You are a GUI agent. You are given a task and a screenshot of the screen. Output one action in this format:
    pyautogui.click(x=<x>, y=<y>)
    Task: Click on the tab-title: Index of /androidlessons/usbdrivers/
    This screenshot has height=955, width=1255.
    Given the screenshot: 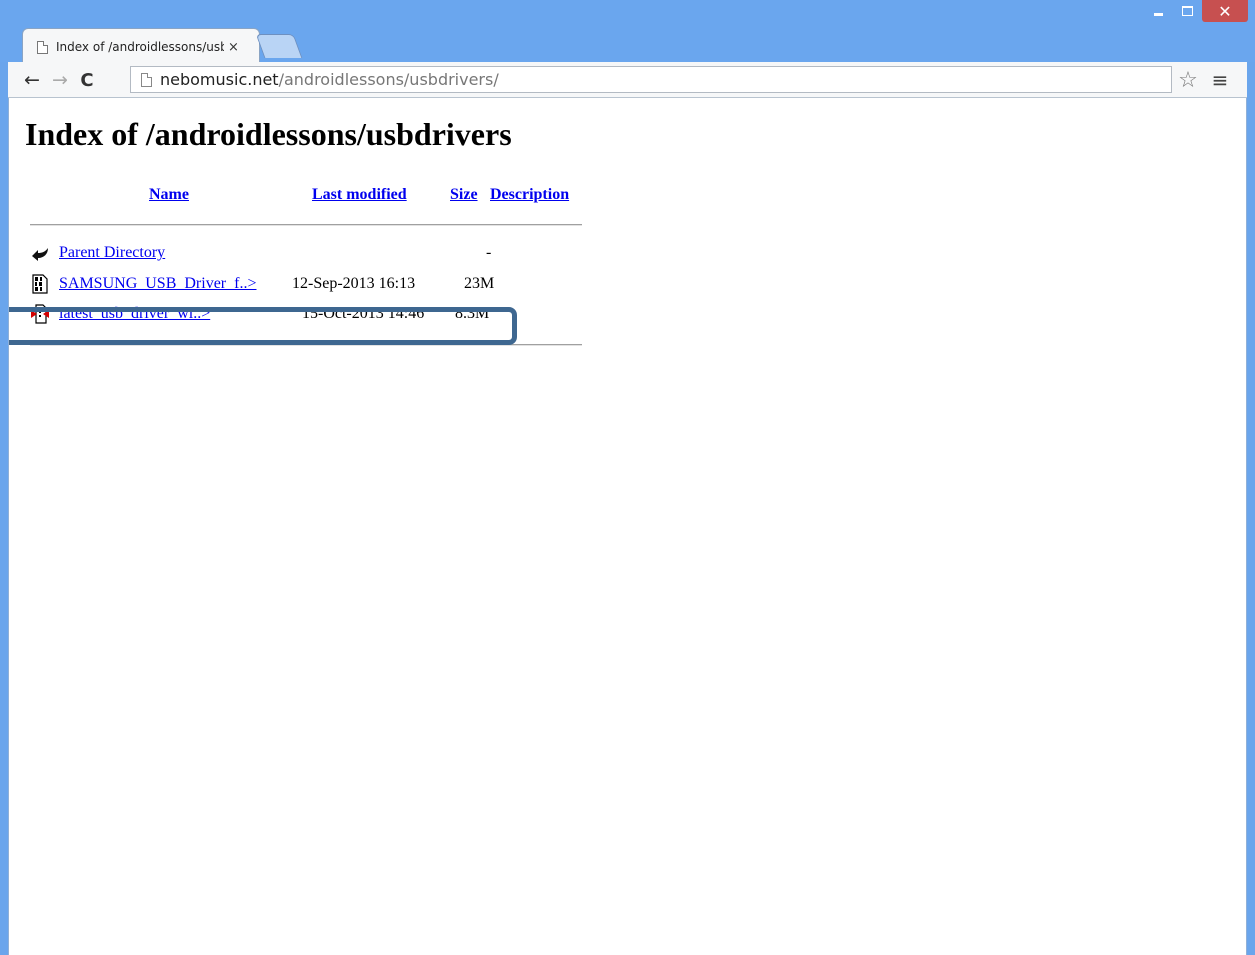 What is the action you would take?
    pyautogui.click(x=140, y=47)
    